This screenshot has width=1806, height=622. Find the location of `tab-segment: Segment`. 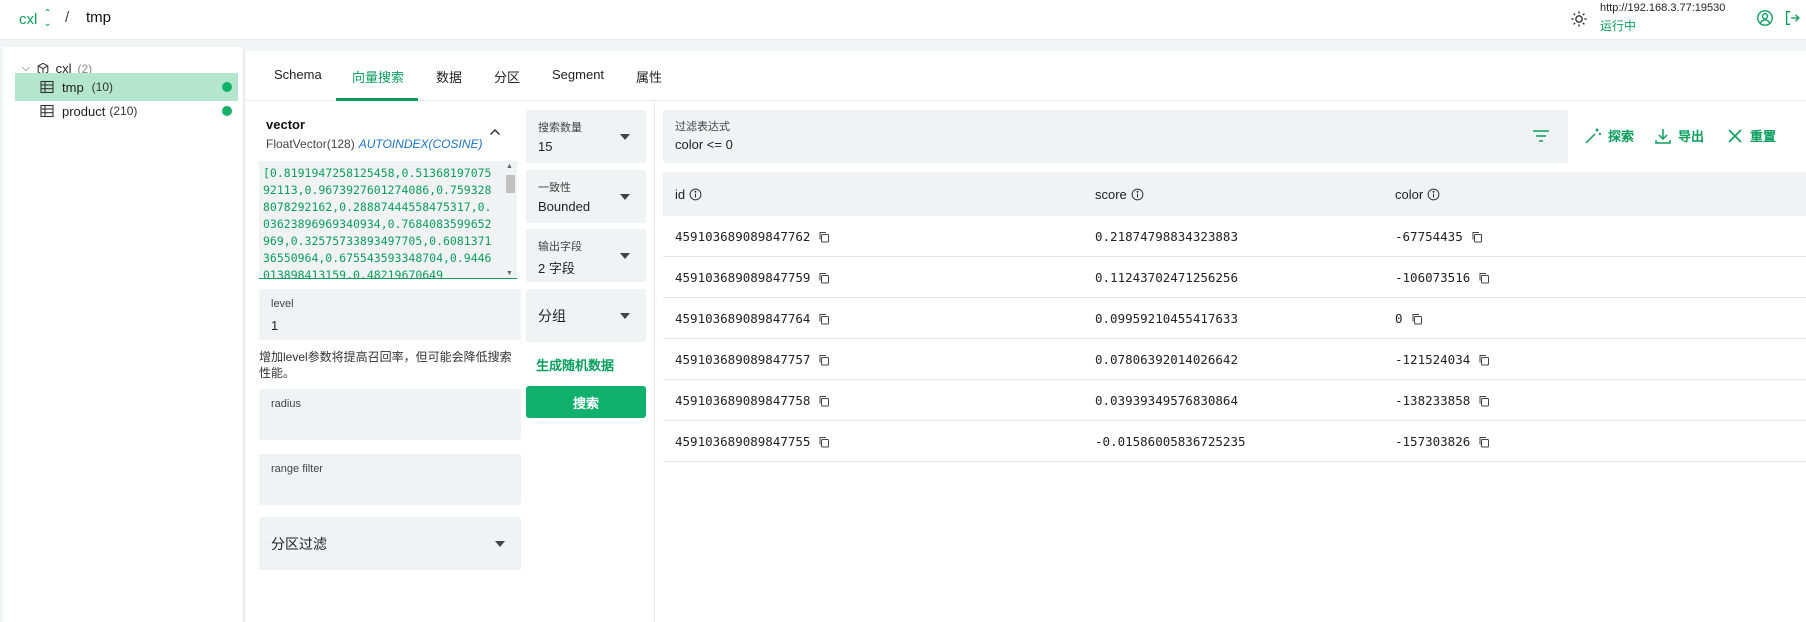

tab-segment: Segment is located at coordinates (578, 74).